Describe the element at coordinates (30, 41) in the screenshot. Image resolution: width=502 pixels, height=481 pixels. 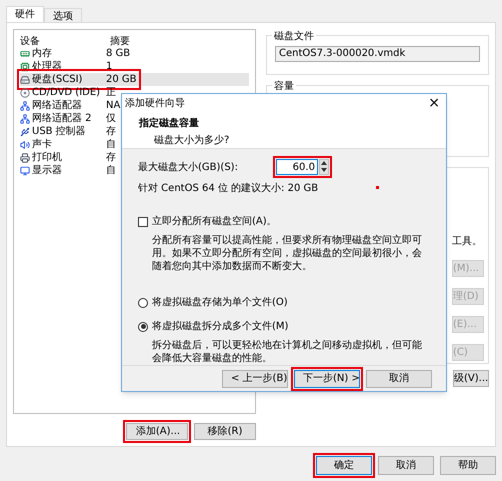
I see `column-header: 设备` at that location.